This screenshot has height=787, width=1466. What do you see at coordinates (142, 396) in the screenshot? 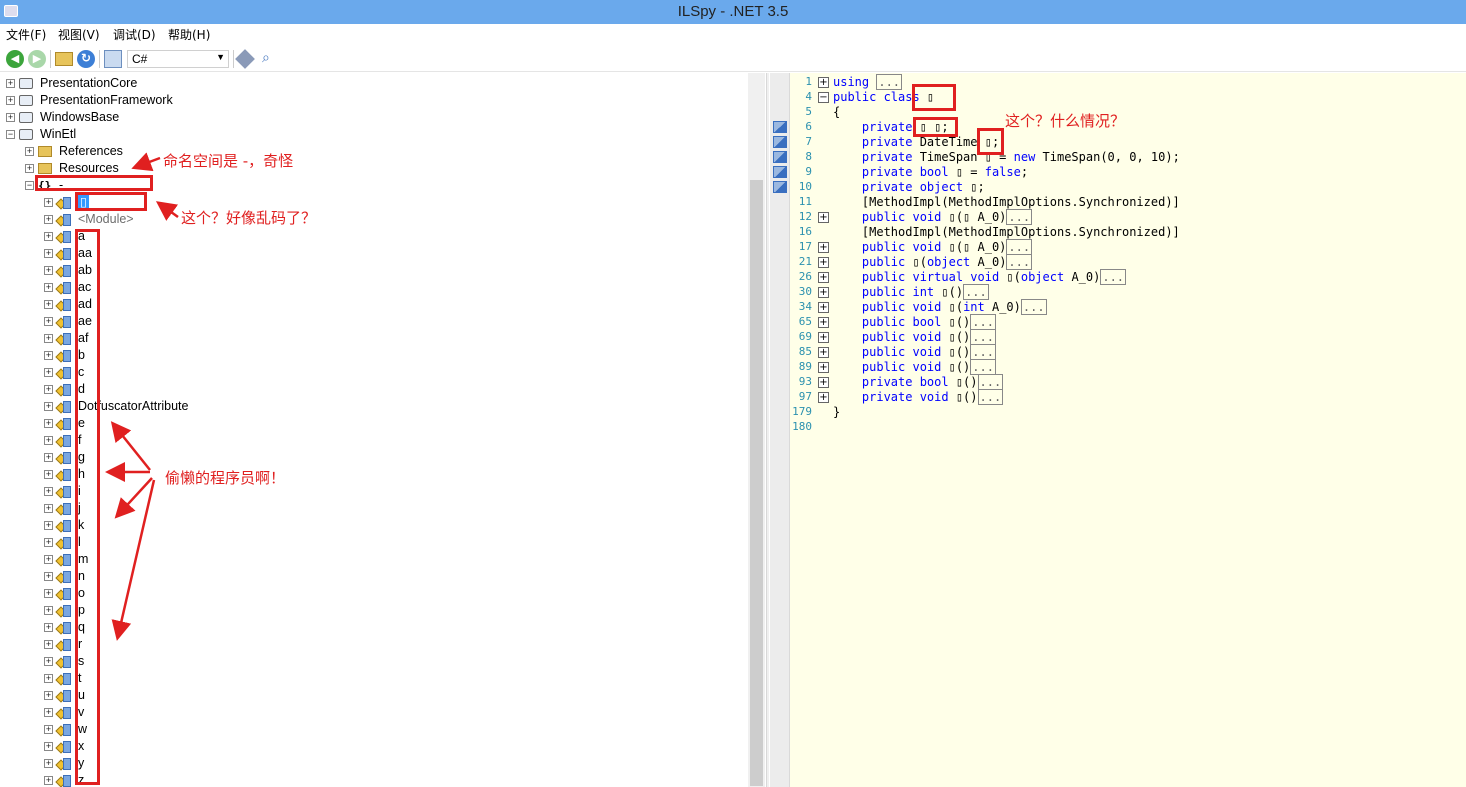
I see `annotation-arrows` at bounding box center [142, 396].